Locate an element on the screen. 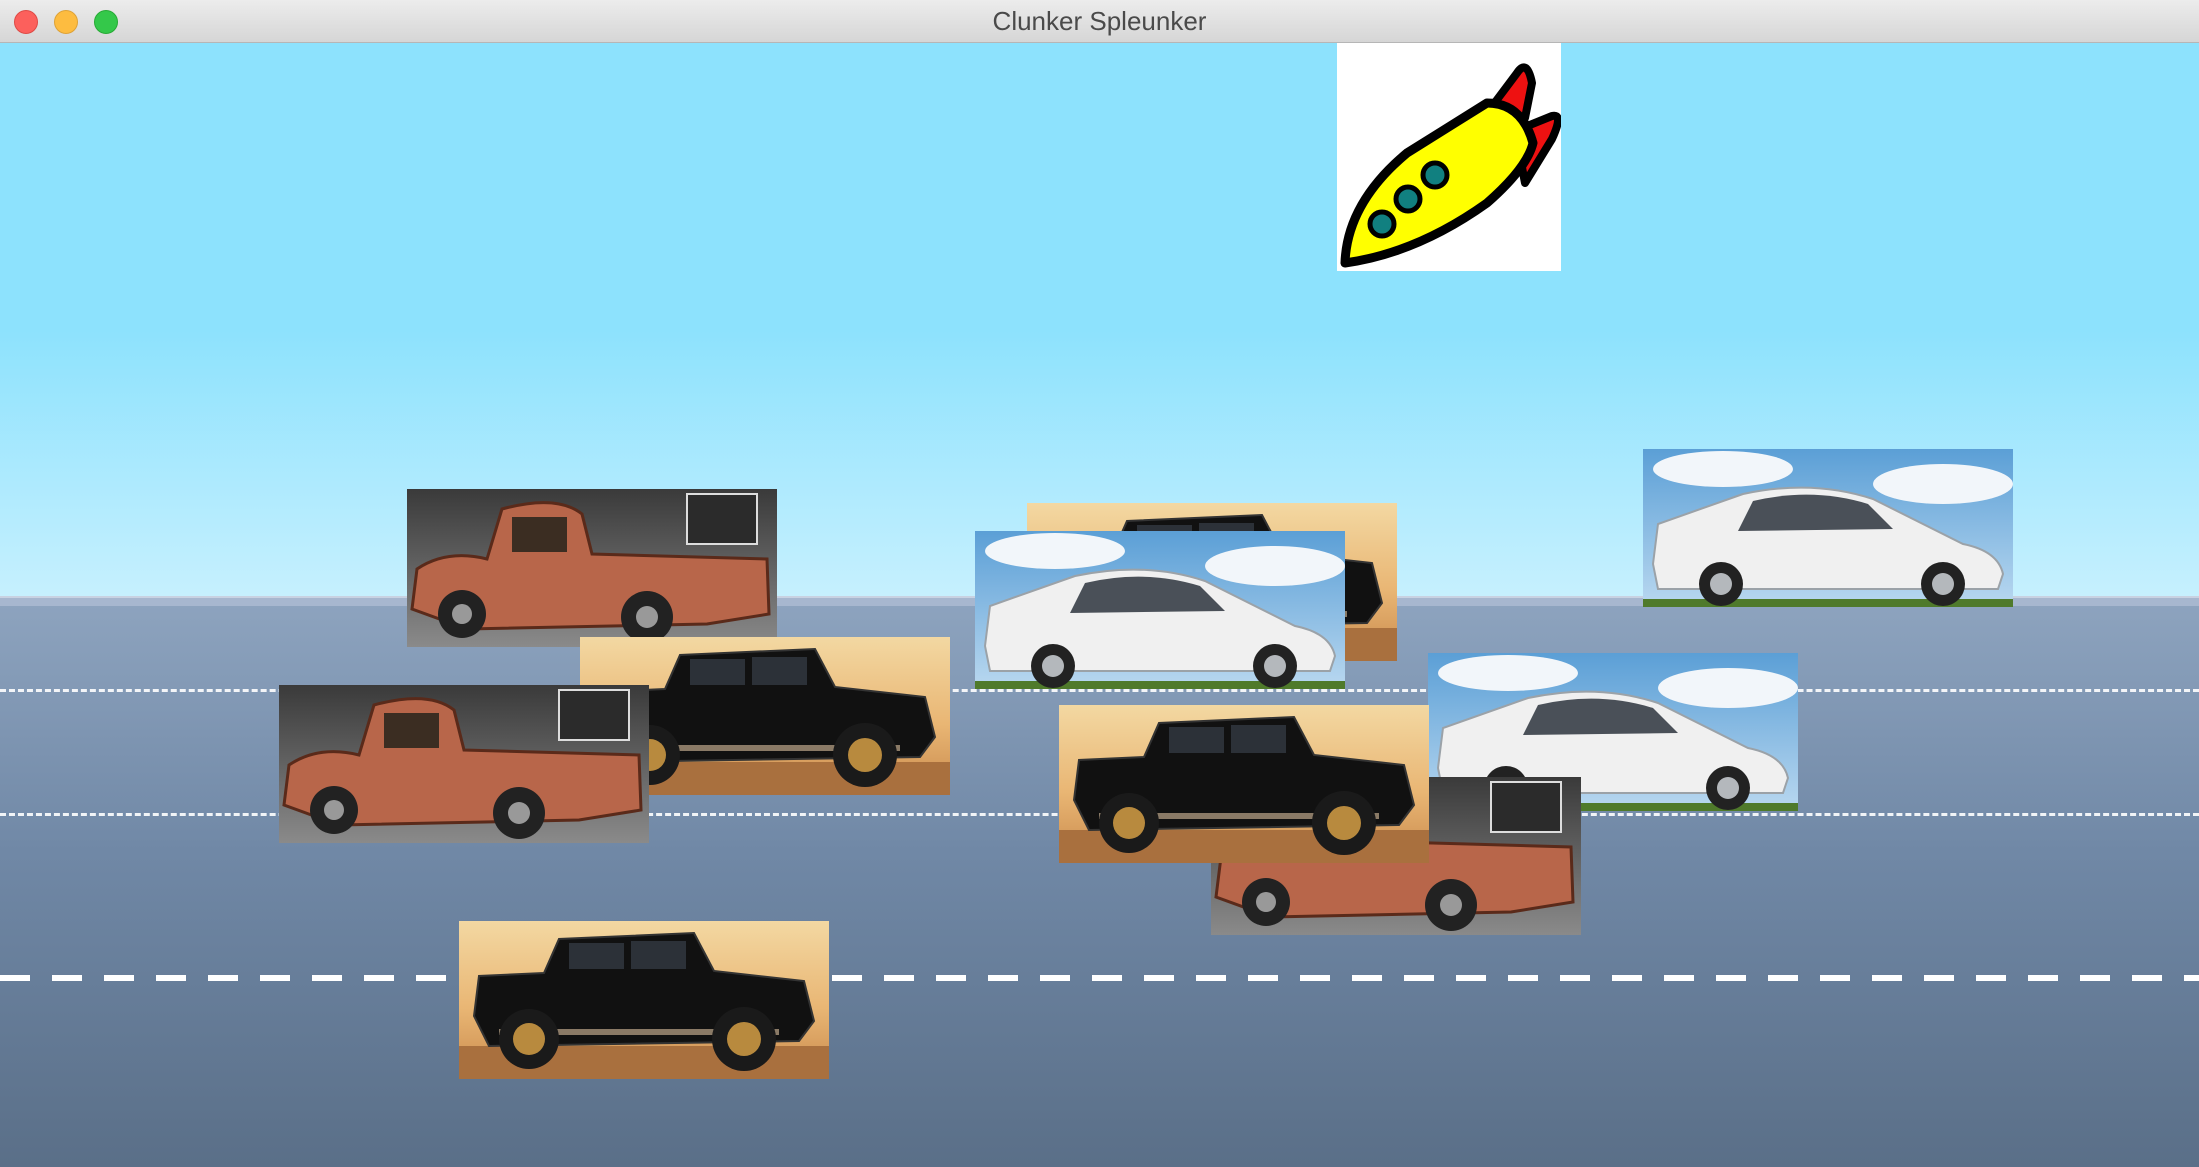 The width and height of the screenshot is (2199, 1167). title-bar: Clunker Spleunker is located at coordinates (1099, 21).